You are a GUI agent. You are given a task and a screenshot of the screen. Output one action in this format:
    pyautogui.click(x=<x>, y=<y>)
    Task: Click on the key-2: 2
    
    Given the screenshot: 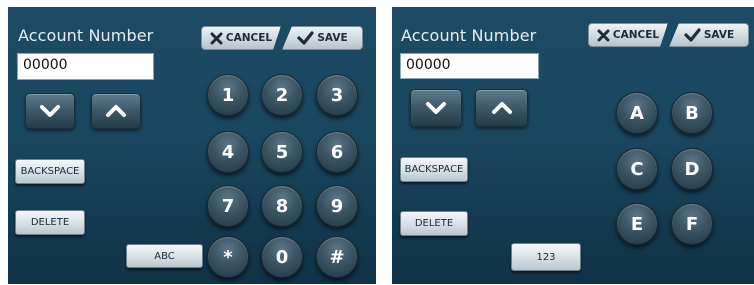 What is the action you would take?
    pyautogui.click(x=282, y=95)
    